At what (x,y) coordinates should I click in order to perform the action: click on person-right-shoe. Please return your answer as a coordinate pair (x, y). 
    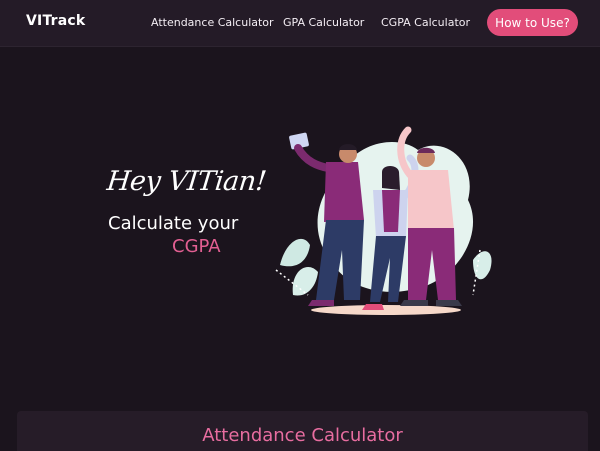
    Looking at the image, I should click on (414, 303).